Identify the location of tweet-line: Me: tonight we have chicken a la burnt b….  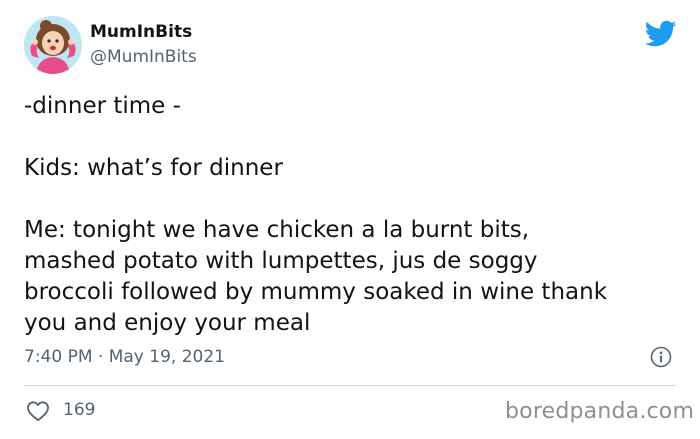
(277, 230).